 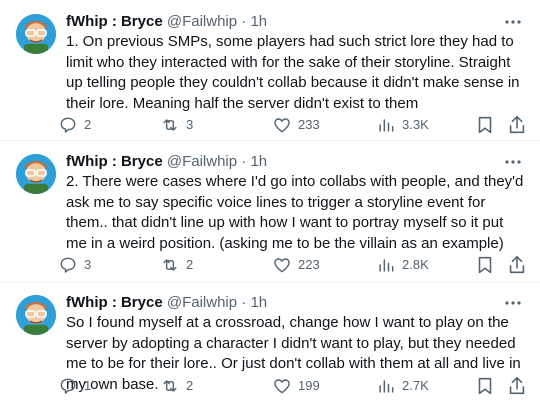 What do you see at coordinates (309, 385) in the screenshot?
I see `like-count: 199` at bounding box center [309, 385].